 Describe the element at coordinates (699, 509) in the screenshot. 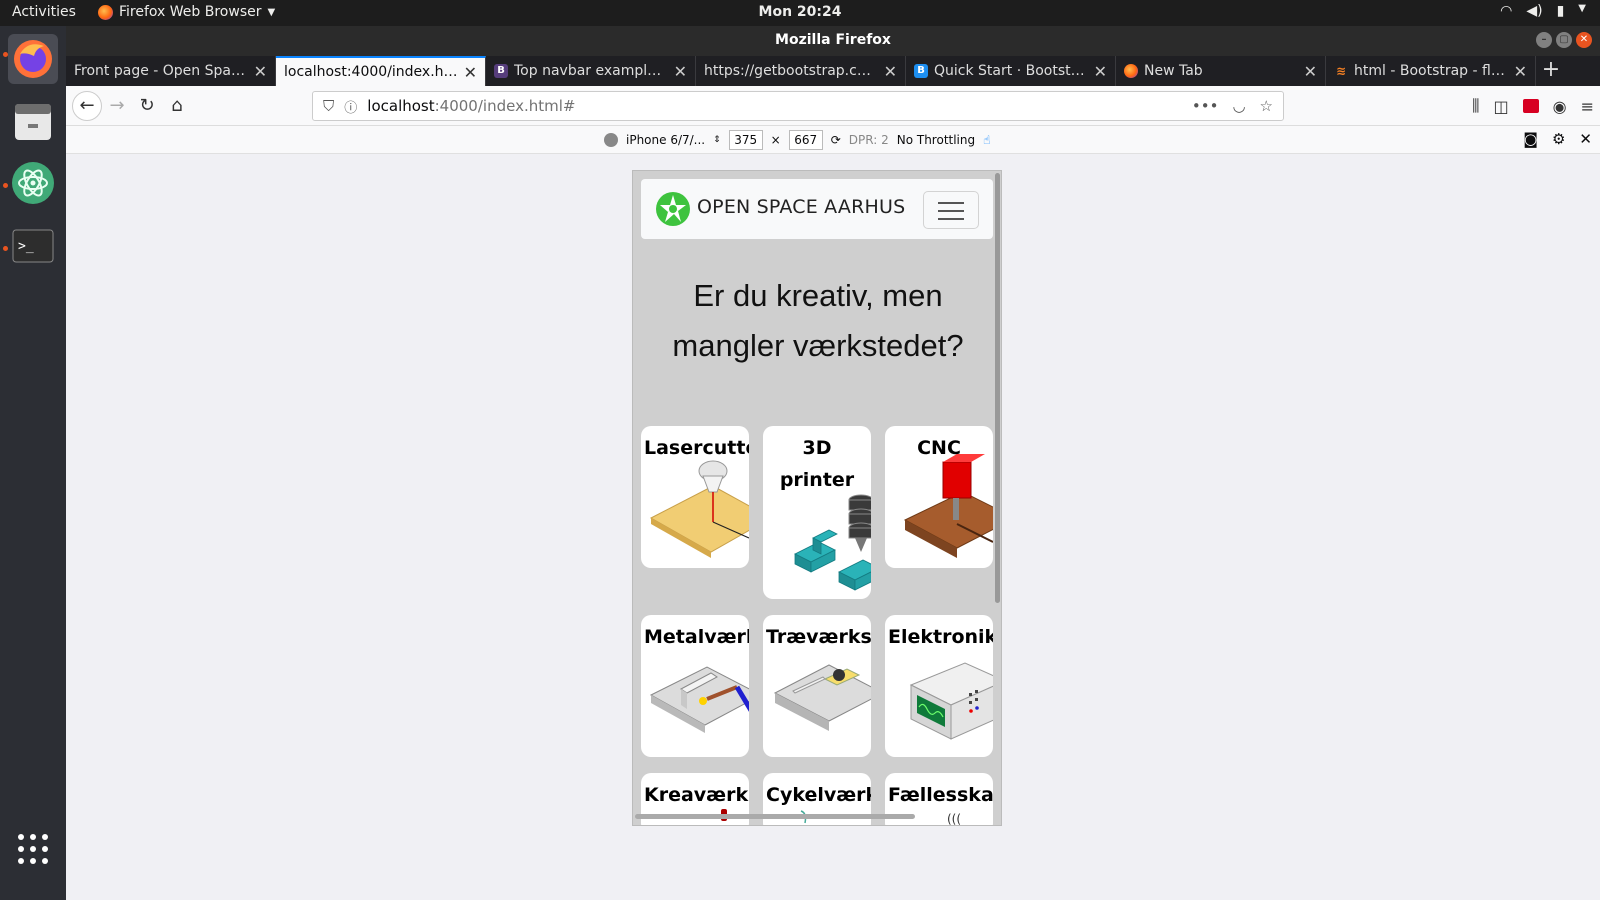

I see `lasercutter-illustration-icon` at that location.